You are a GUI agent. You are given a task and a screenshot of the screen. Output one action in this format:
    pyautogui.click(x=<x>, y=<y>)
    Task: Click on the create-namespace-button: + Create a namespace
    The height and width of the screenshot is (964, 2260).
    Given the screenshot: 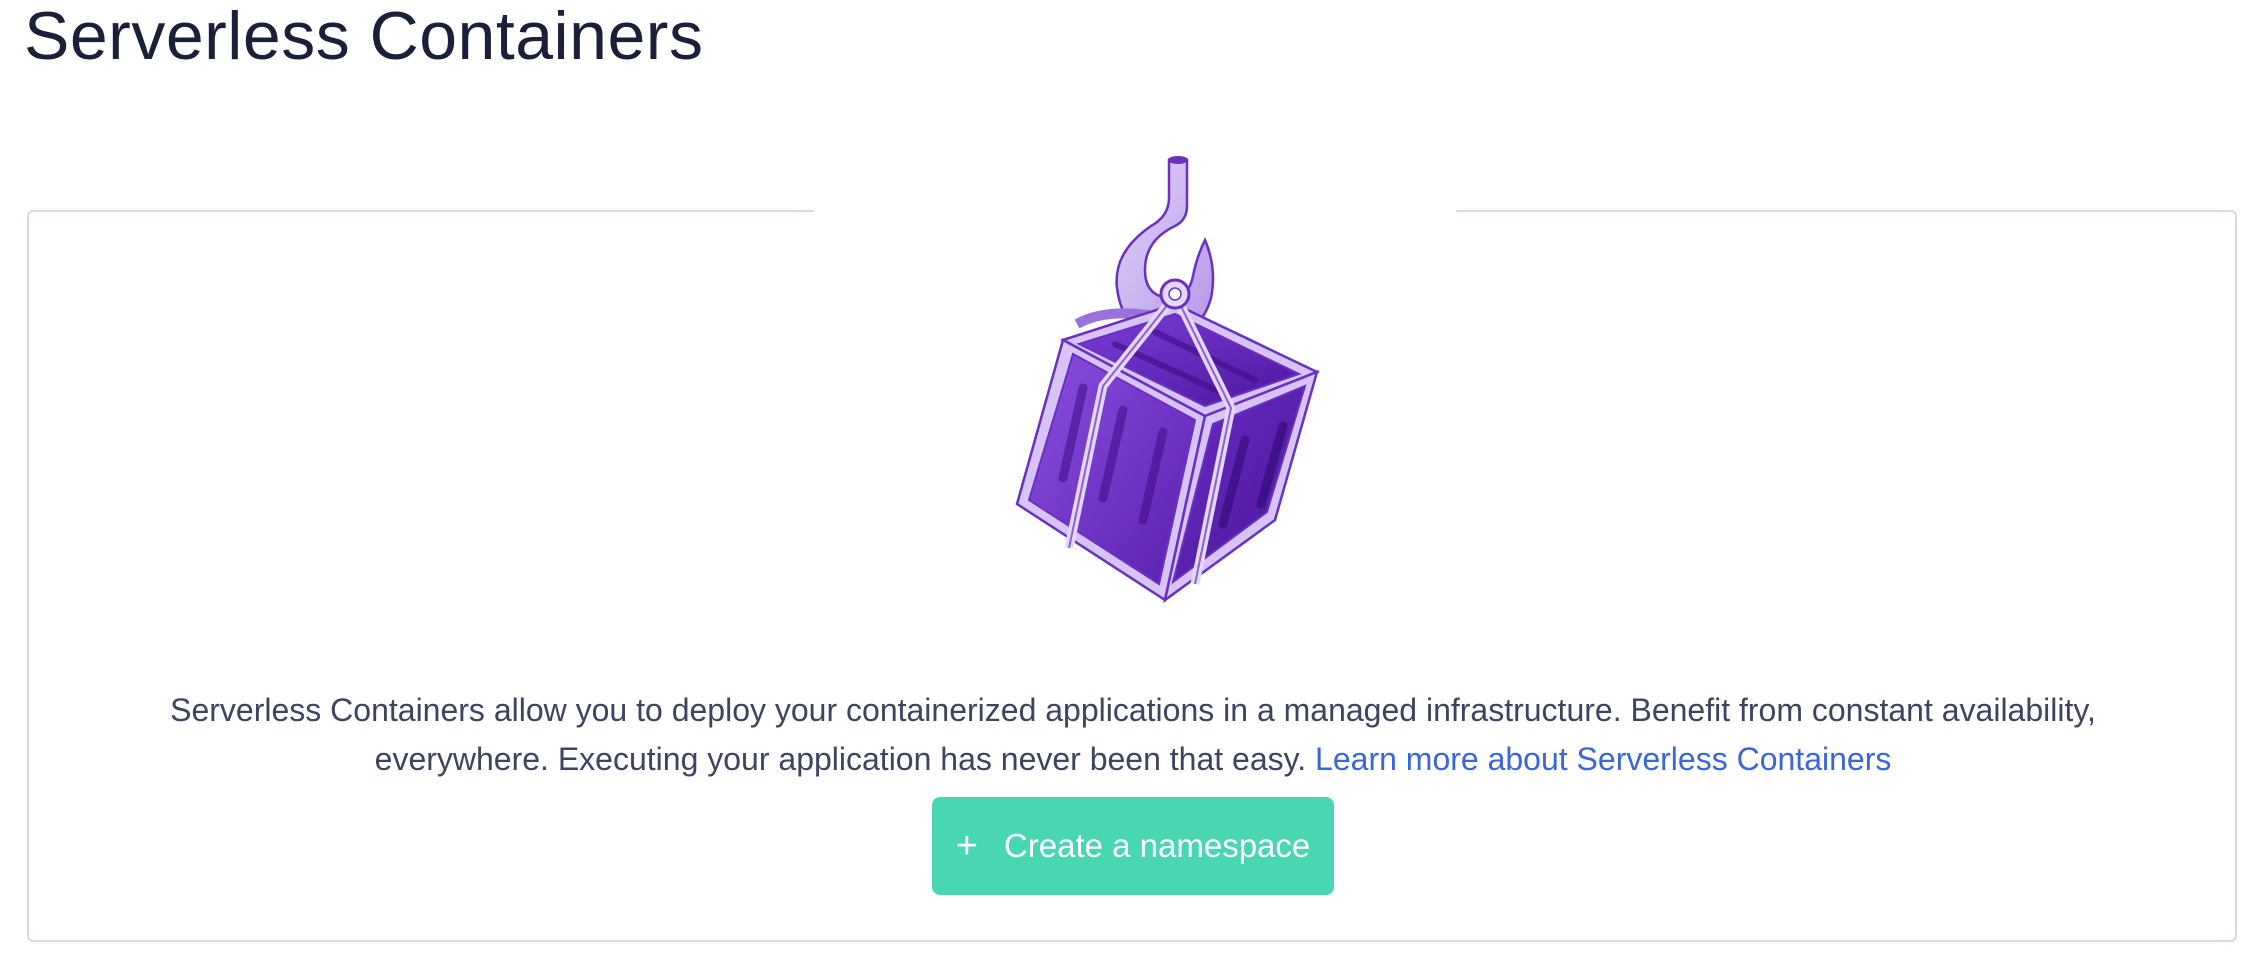 What is the action you would take?
    pyautogui.click(x=1133, y=846)
    